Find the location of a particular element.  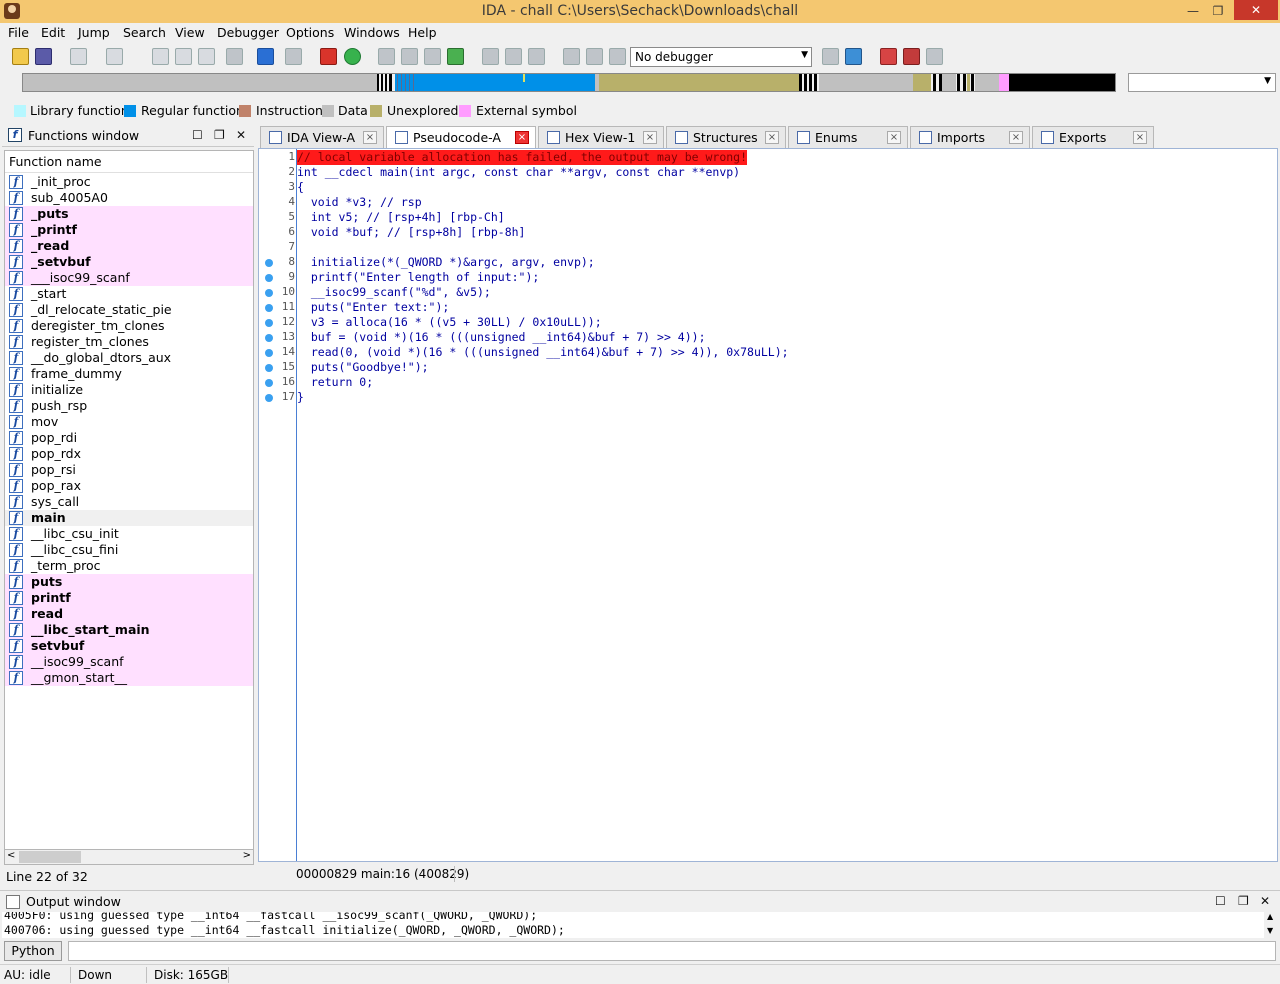

forward-icon is located at coordinates (114, 56).